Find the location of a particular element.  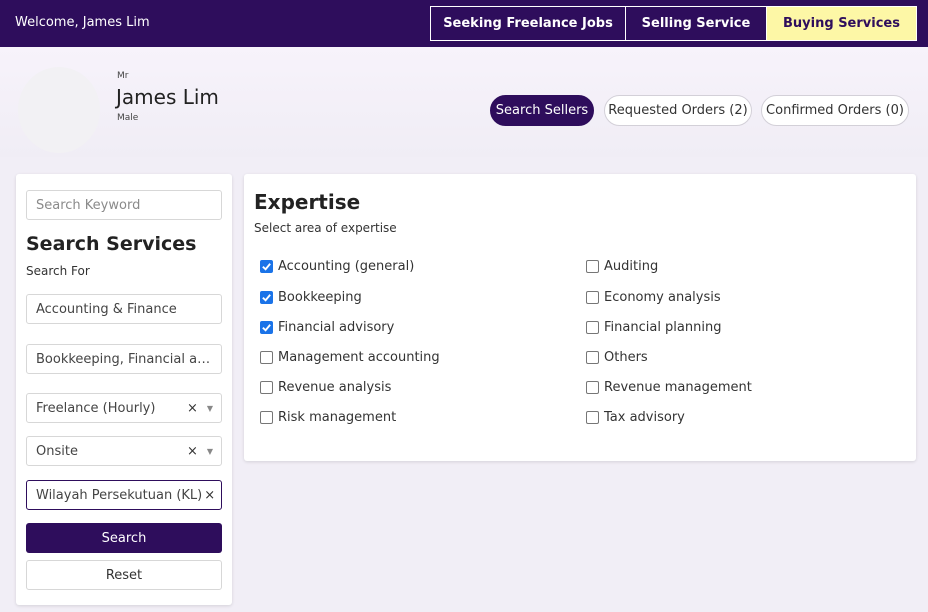

welcome-text: Welcome, James Lim is located at coordinates (82, 22).